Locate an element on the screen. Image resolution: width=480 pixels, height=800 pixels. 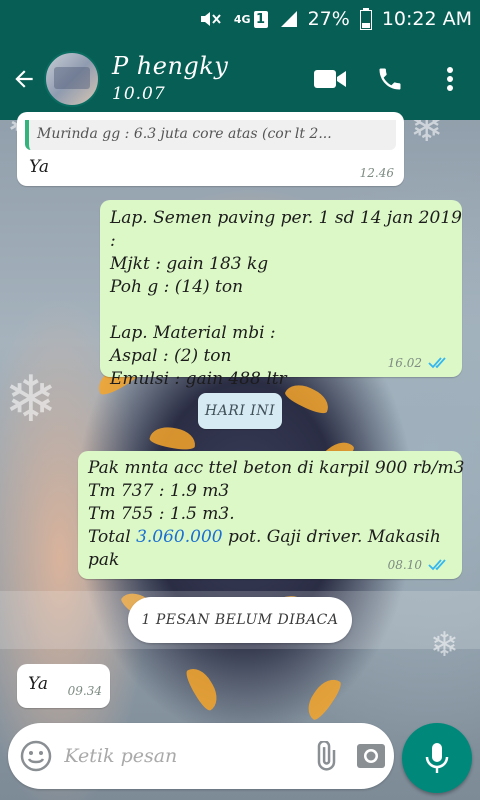
back-button is located at coordinates (24, 79).